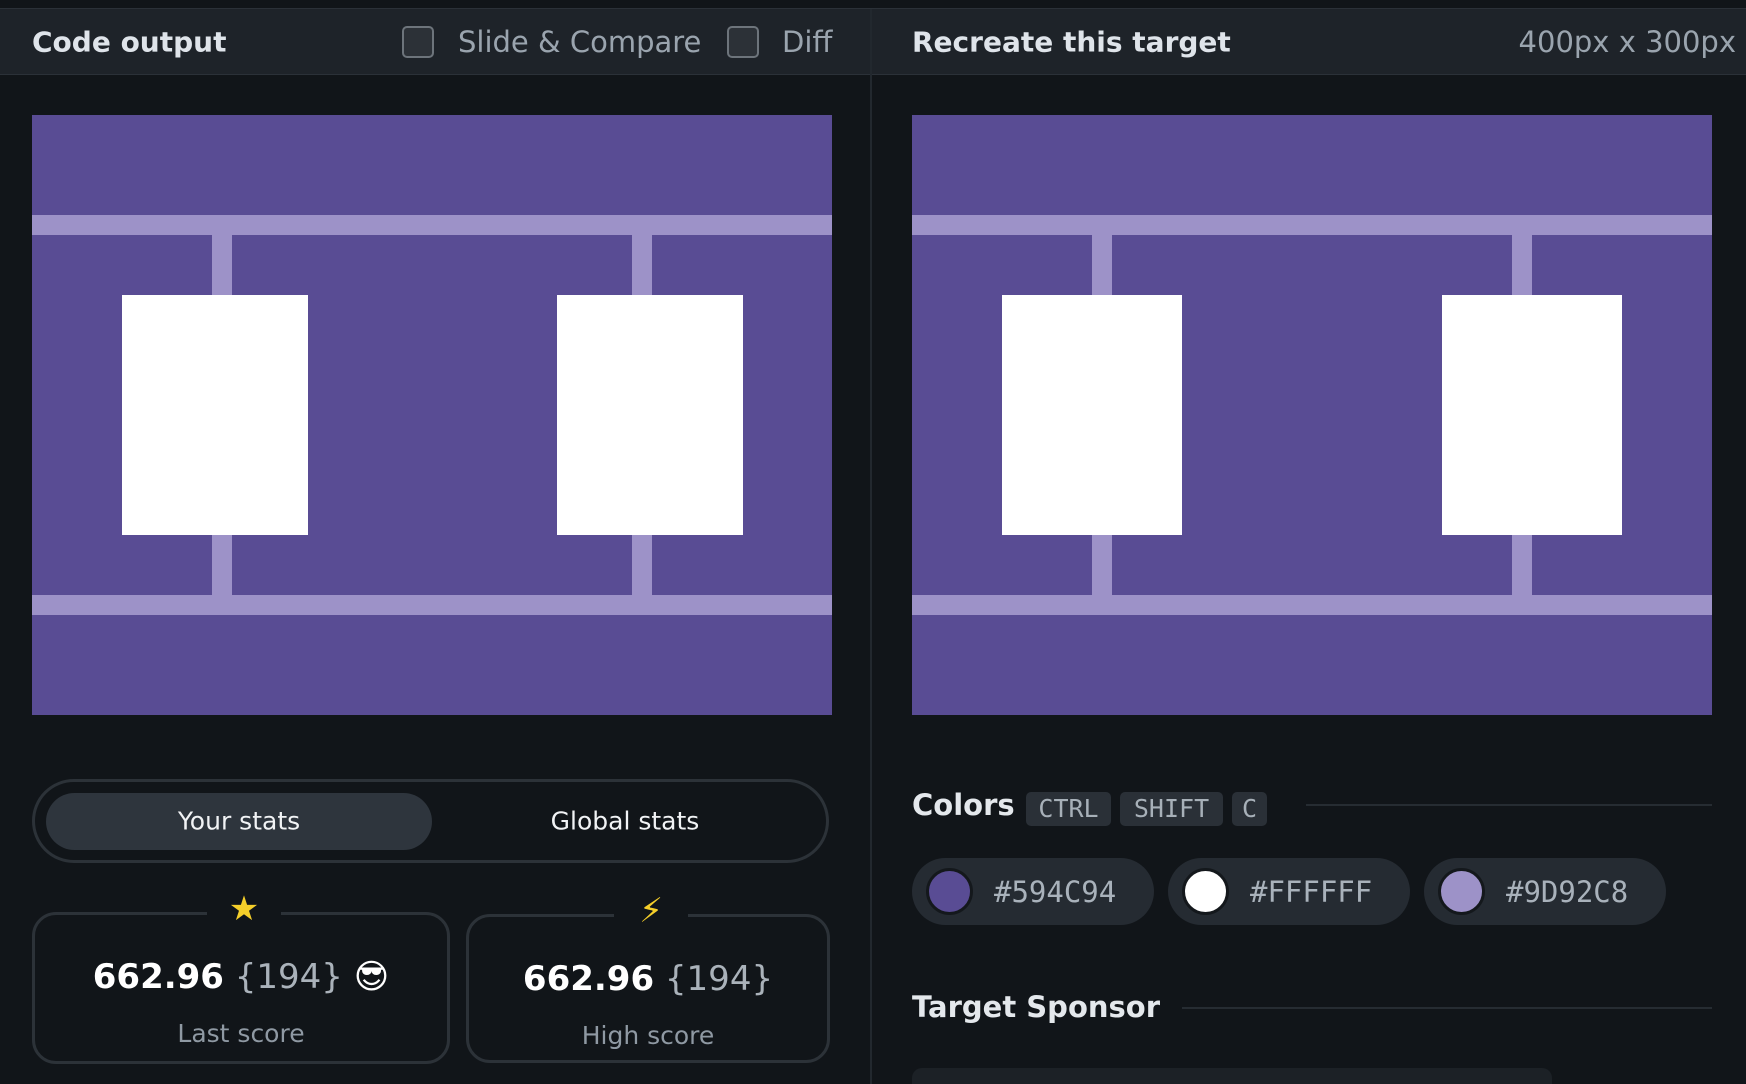  Describe the element at coordinates (1567, 891) in the screenshot. I see `color-hex: #9D92C8` at that location.